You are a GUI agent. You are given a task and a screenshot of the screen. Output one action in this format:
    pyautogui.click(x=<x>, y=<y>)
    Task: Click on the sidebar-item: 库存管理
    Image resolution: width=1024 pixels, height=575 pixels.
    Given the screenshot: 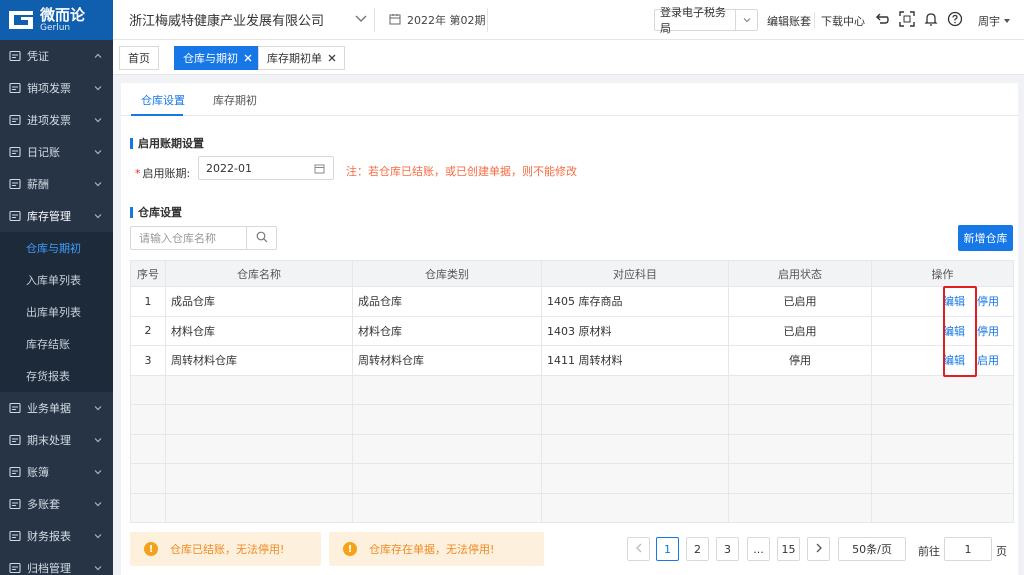 What is the action you would take?
    pyautogui.click(x=56, y=216)
    